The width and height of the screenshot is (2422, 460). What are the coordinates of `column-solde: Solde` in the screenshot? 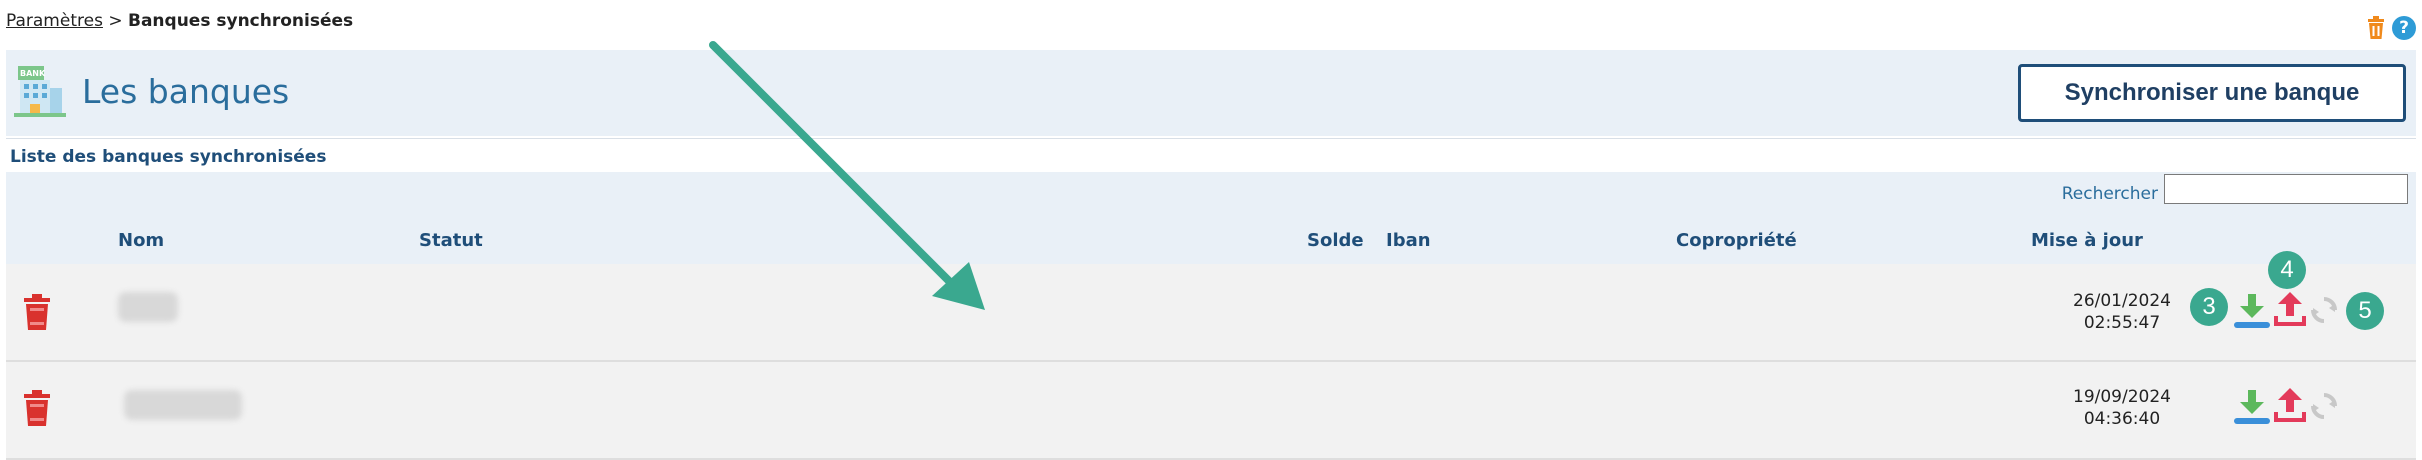 It's located at (1335, 240).